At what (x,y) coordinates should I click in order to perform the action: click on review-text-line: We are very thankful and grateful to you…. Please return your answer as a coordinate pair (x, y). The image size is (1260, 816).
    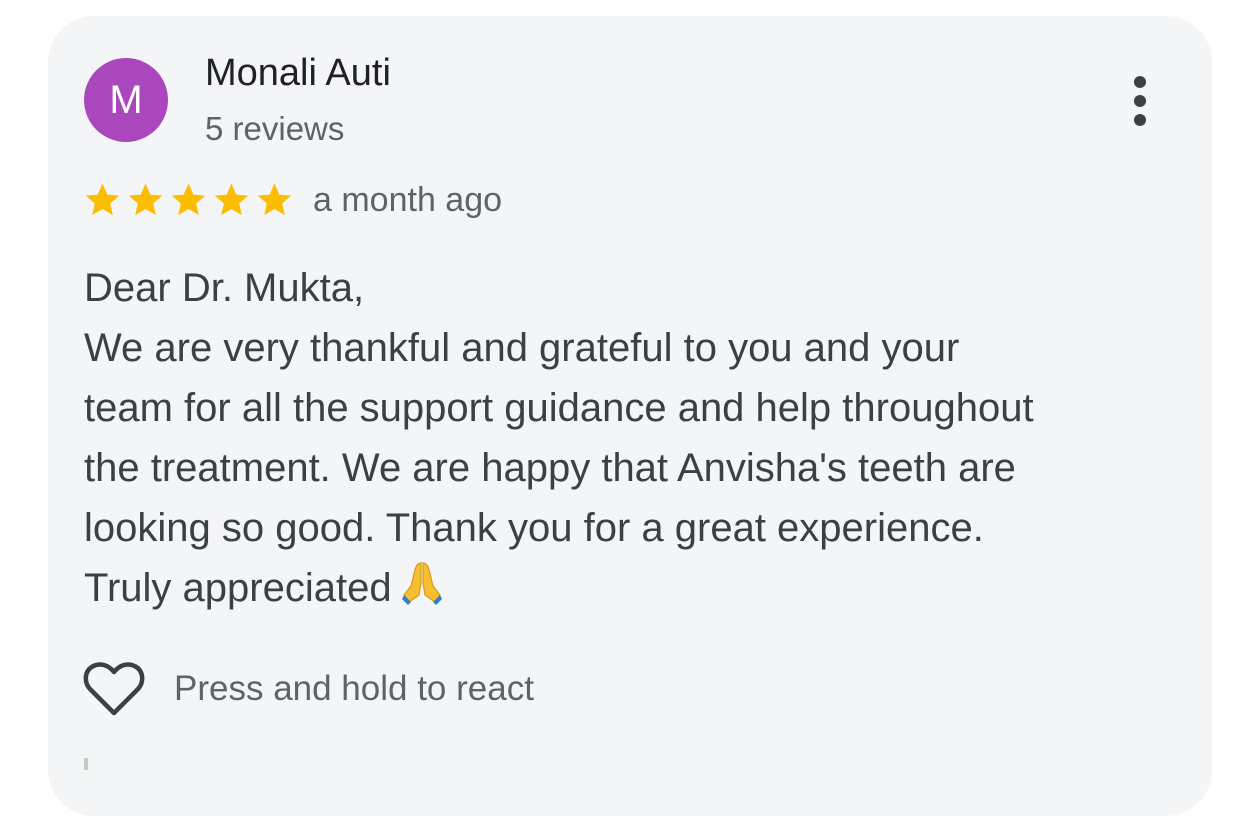
    Looking at the image, I should click on (522, 348).